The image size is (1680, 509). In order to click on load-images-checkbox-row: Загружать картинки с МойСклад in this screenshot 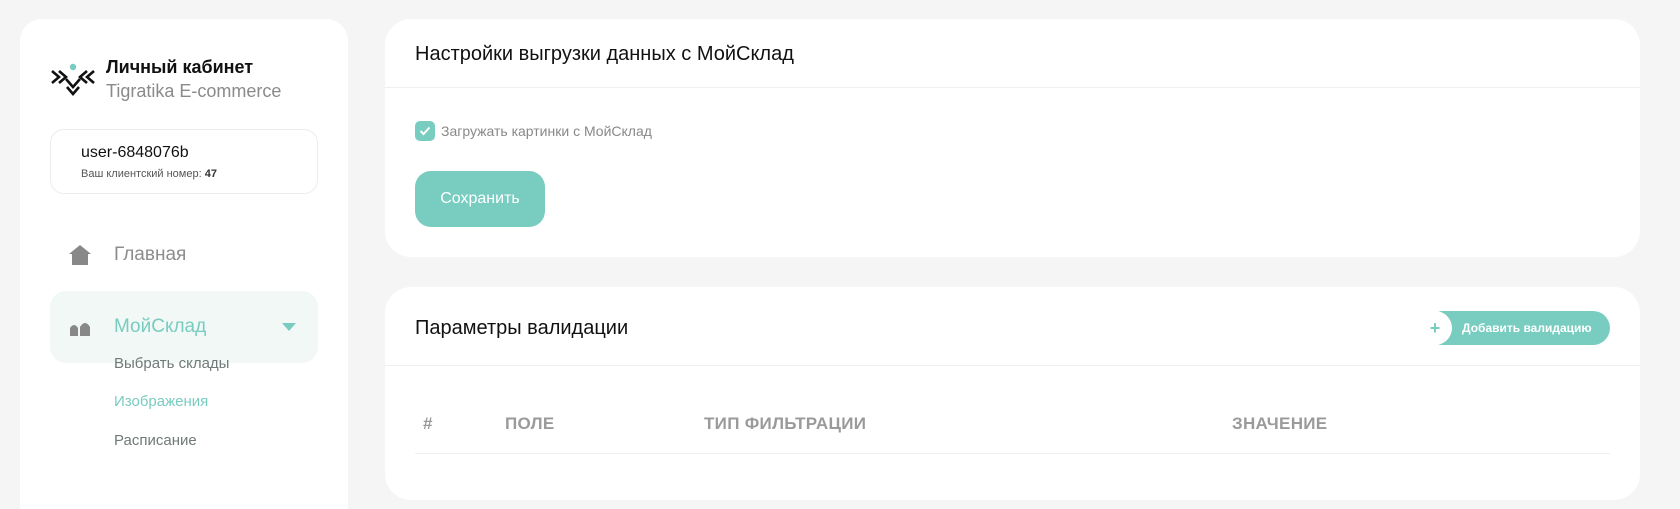, I will do `click(533, 131)`.